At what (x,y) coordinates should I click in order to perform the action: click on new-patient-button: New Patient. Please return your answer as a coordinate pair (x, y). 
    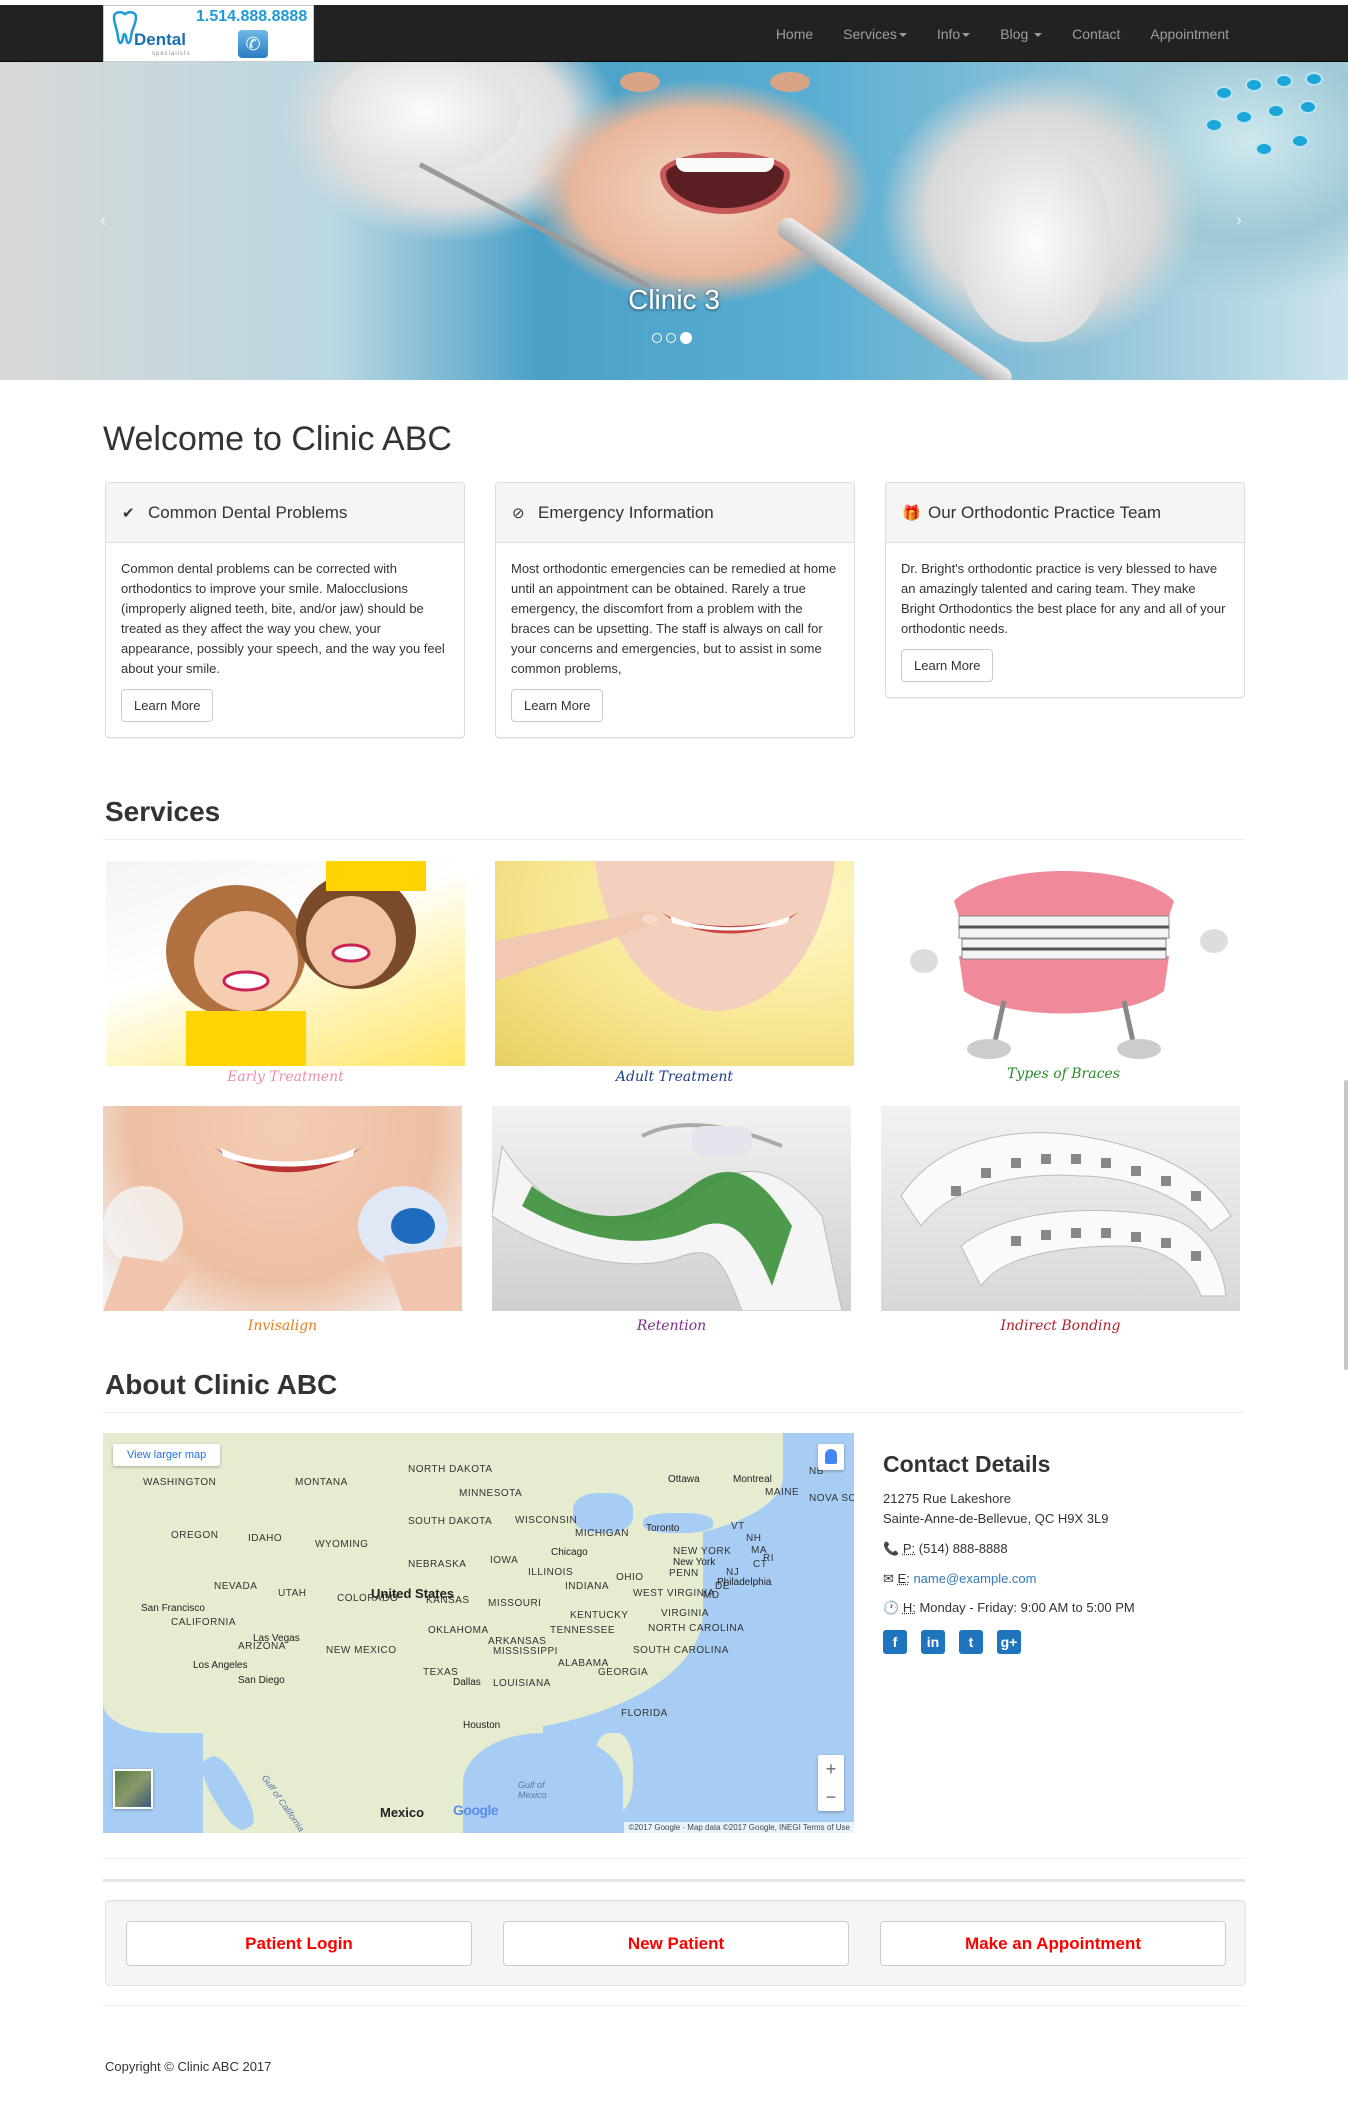
    Looking at the image, I should click on (676, 1943).